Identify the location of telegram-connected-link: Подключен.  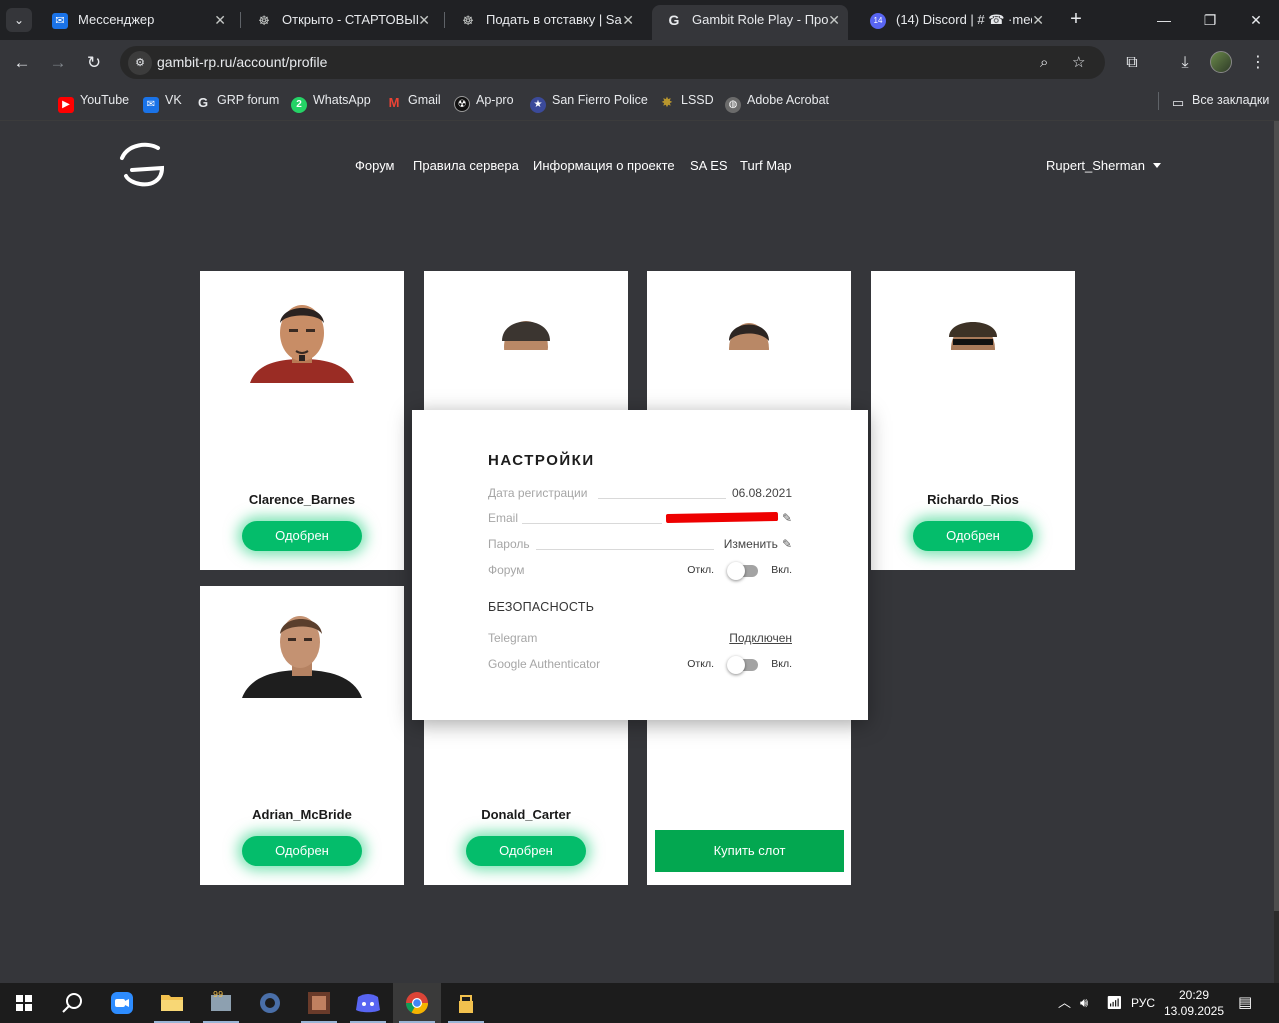
(760, 638).